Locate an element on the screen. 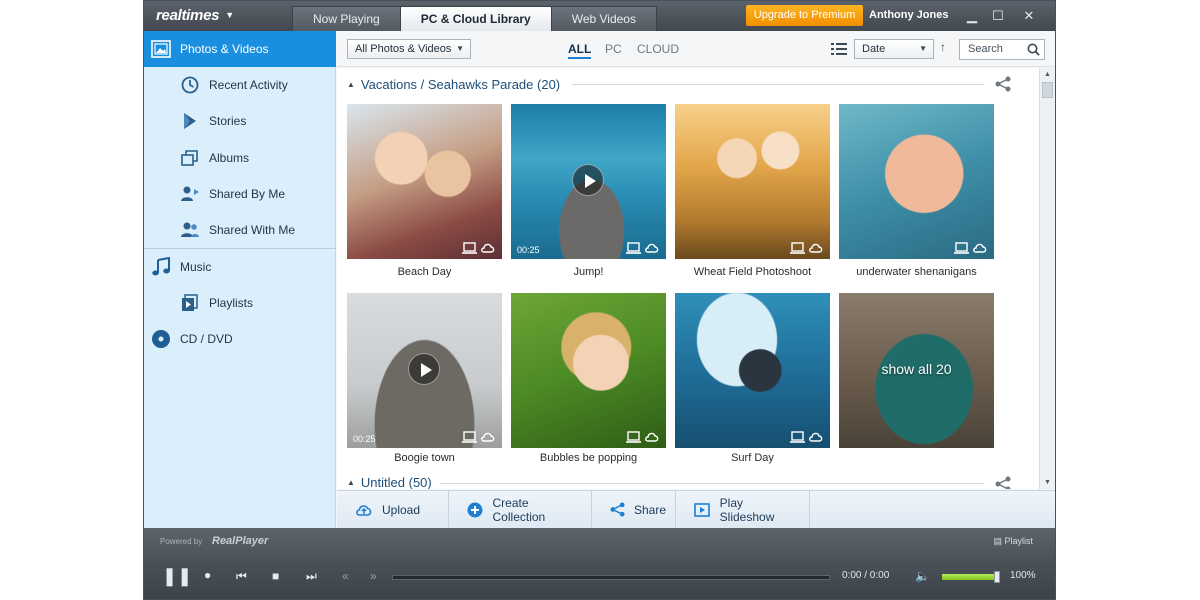  arrow-up-icon: ↑ is located at coordinates (943, 47).